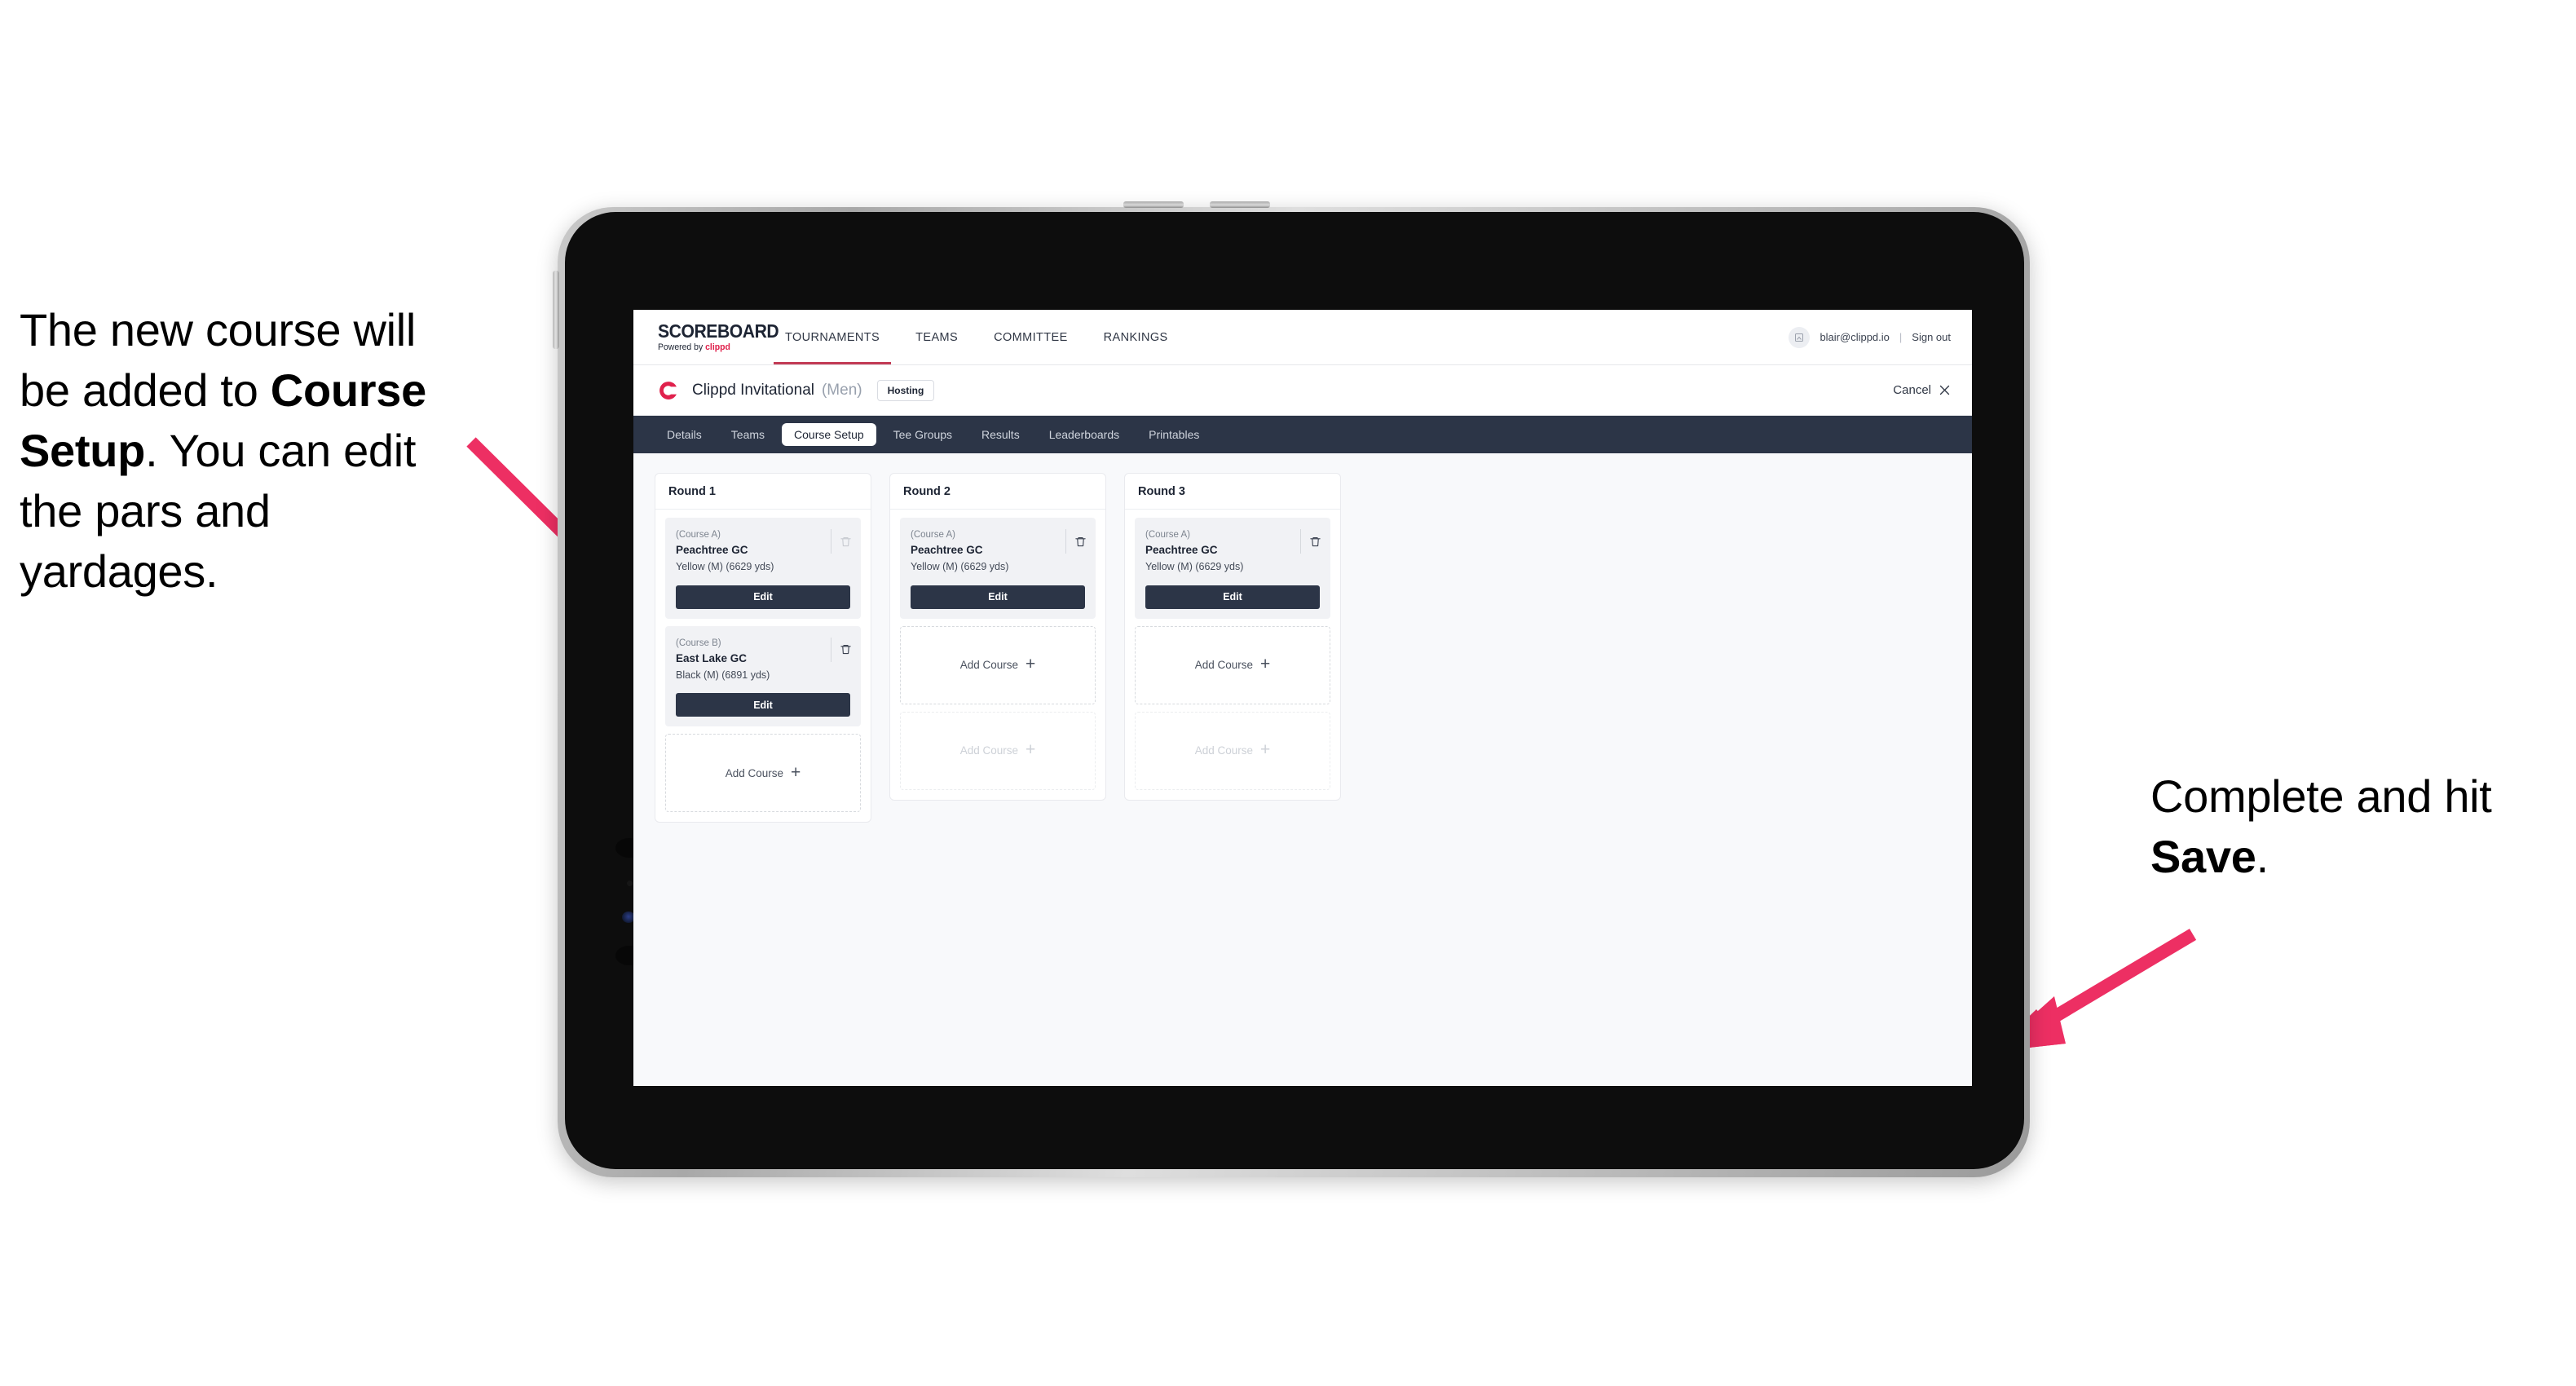 The width and height of the screenshot is (2576, 1386). Describe the element at coordinates (1944, 390) in the screenshot. I see `close-x-icon` at that location.